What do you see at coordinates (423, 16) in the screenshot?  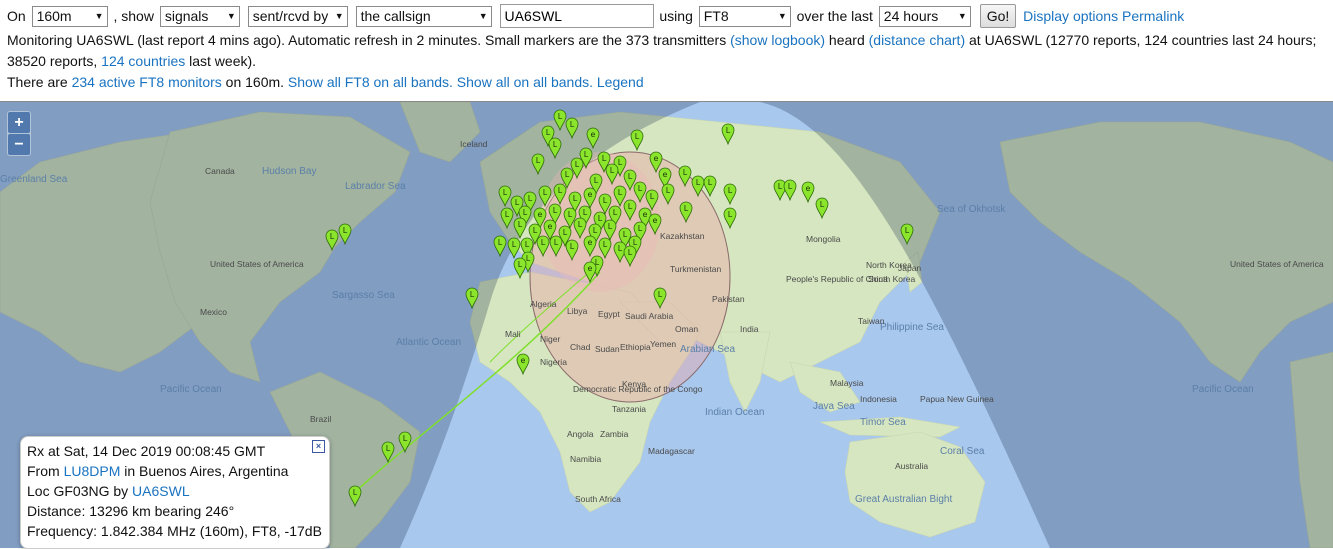 I see `target-select: the callsign ▼` at bounding box center [423, 16].